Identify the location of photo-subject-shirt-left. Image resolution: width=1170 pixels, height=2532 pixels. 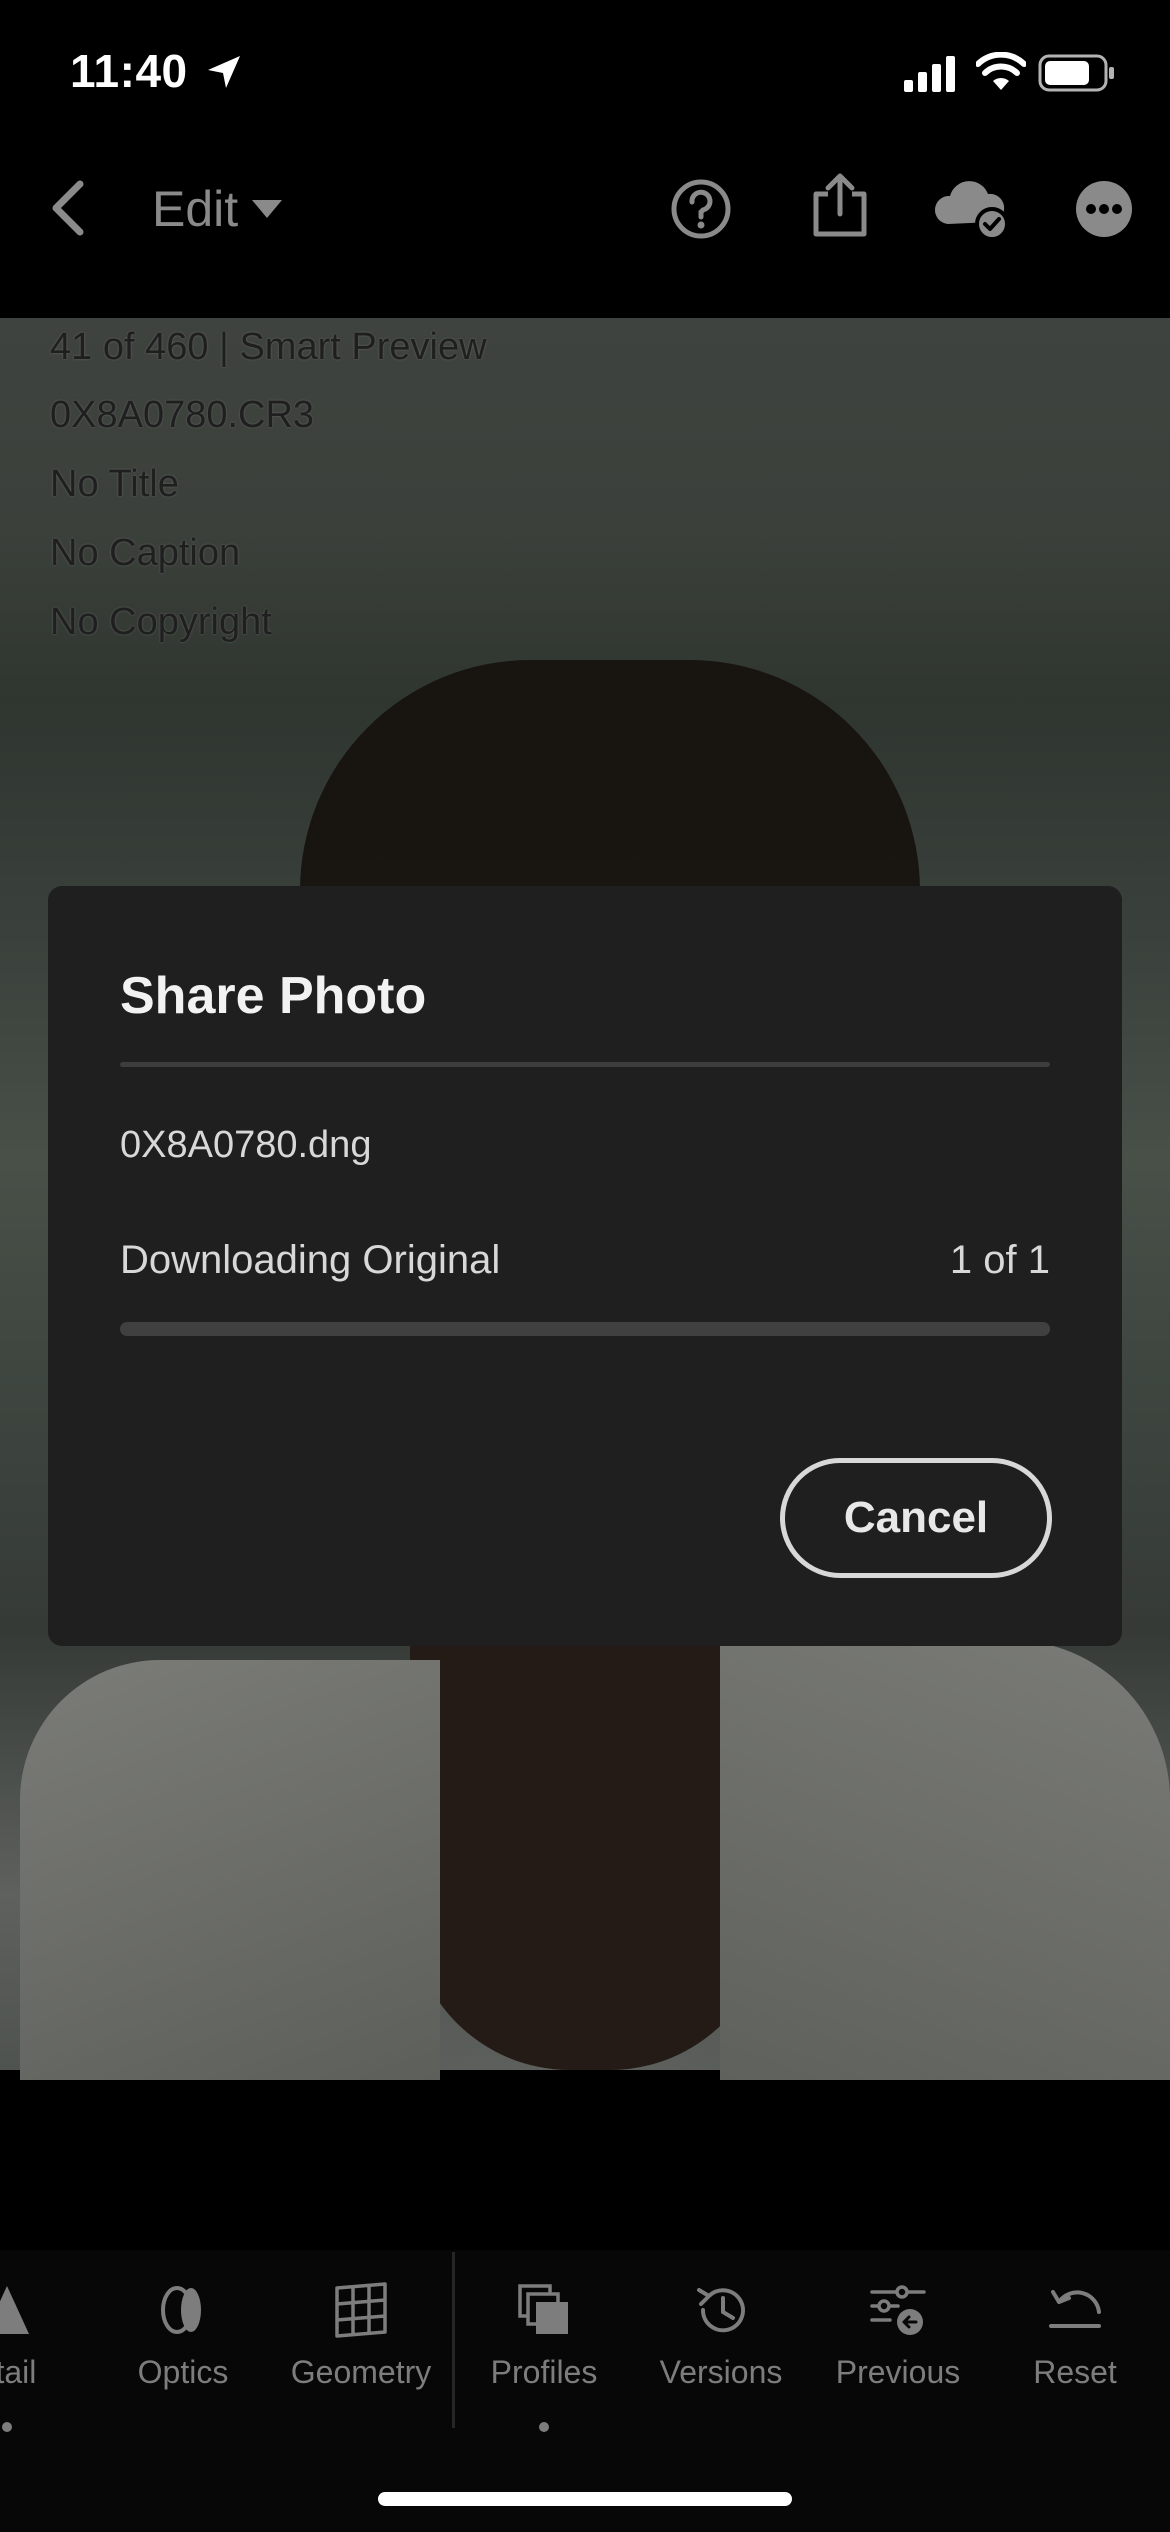
(230, 1870).